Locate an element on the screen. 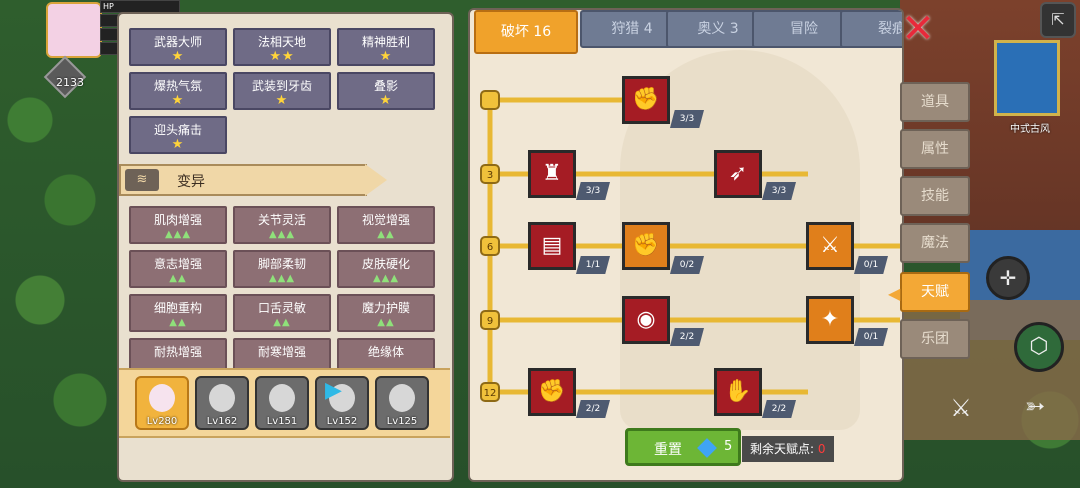 The height and width of the screenshot is (488, 1080). mutation-name: 关节灵活 is located at coordinates (281, 220).